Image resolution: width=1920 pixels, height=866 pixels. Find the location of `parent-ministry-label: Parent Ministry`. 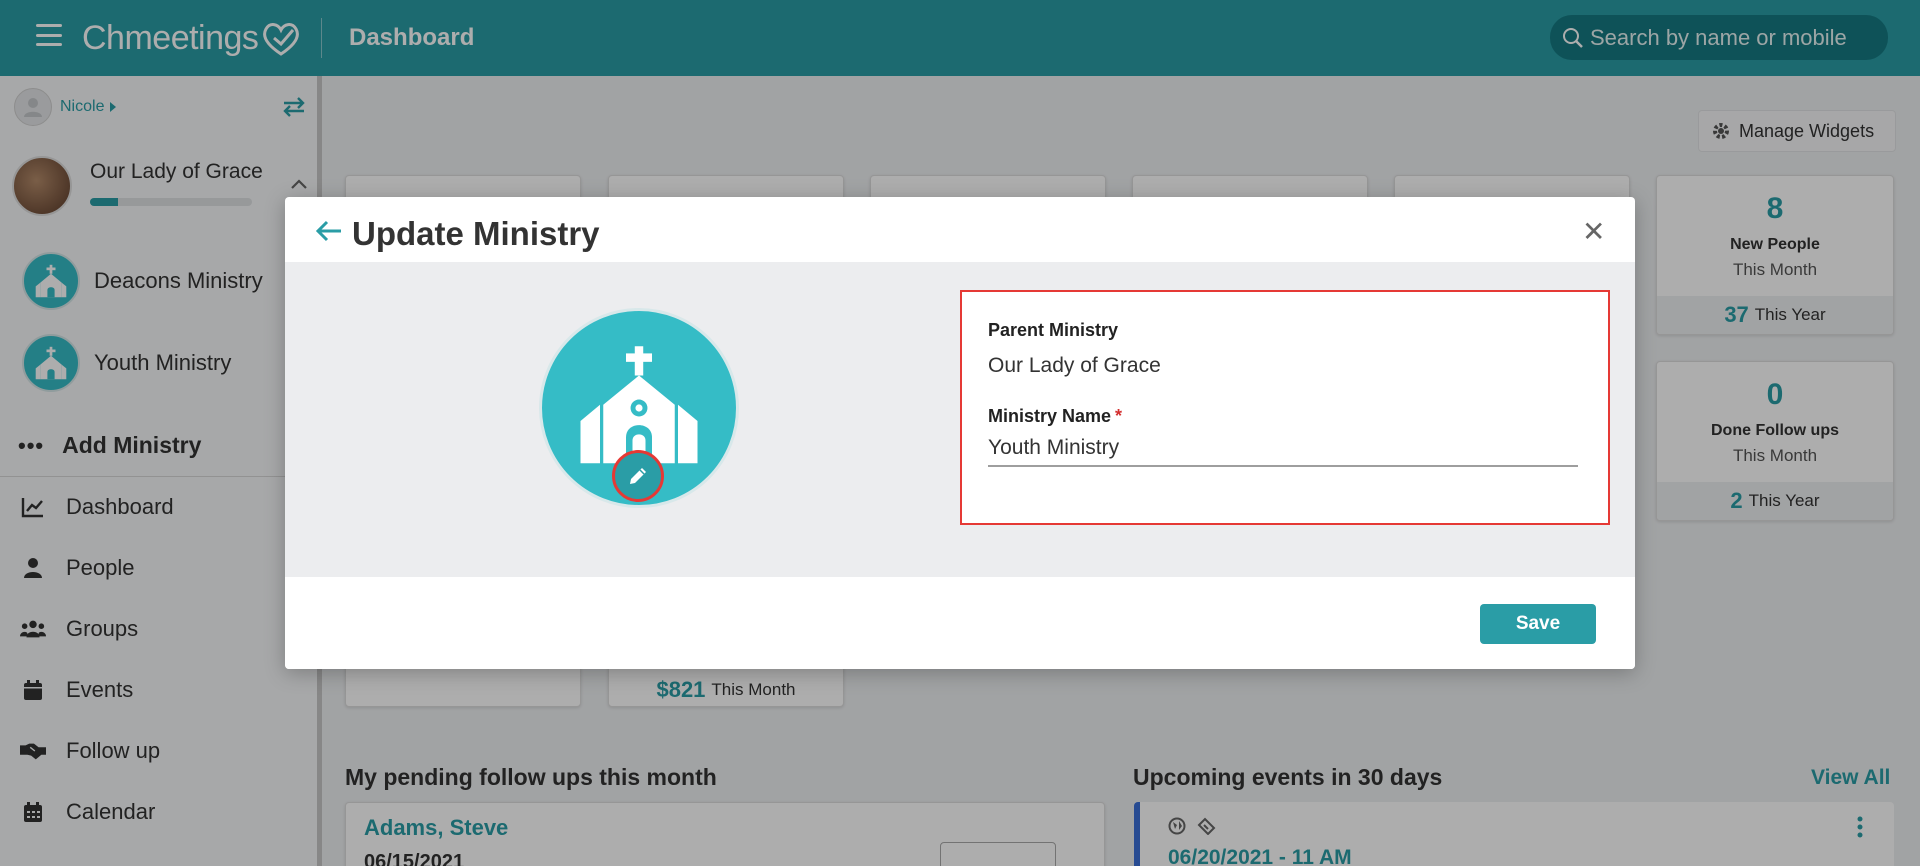

parent-ministry-label: Parent Ministry is located at coordinates (1053, 330).